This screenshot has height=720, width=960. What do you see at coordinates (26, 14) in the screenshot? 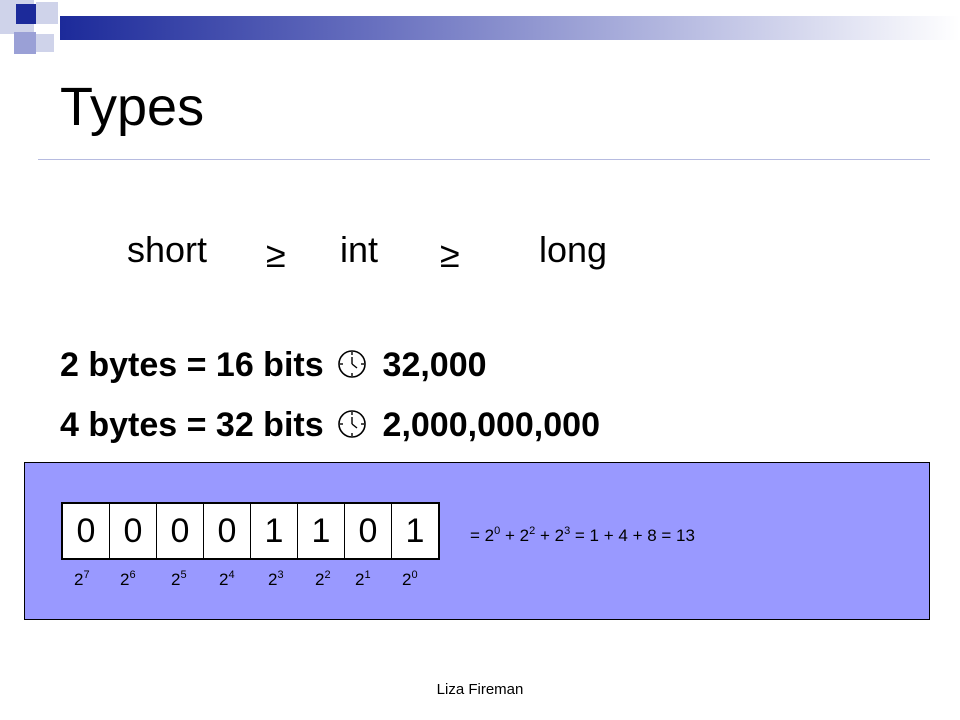
I see `header-square-dark` at bounding box center [26, 14].